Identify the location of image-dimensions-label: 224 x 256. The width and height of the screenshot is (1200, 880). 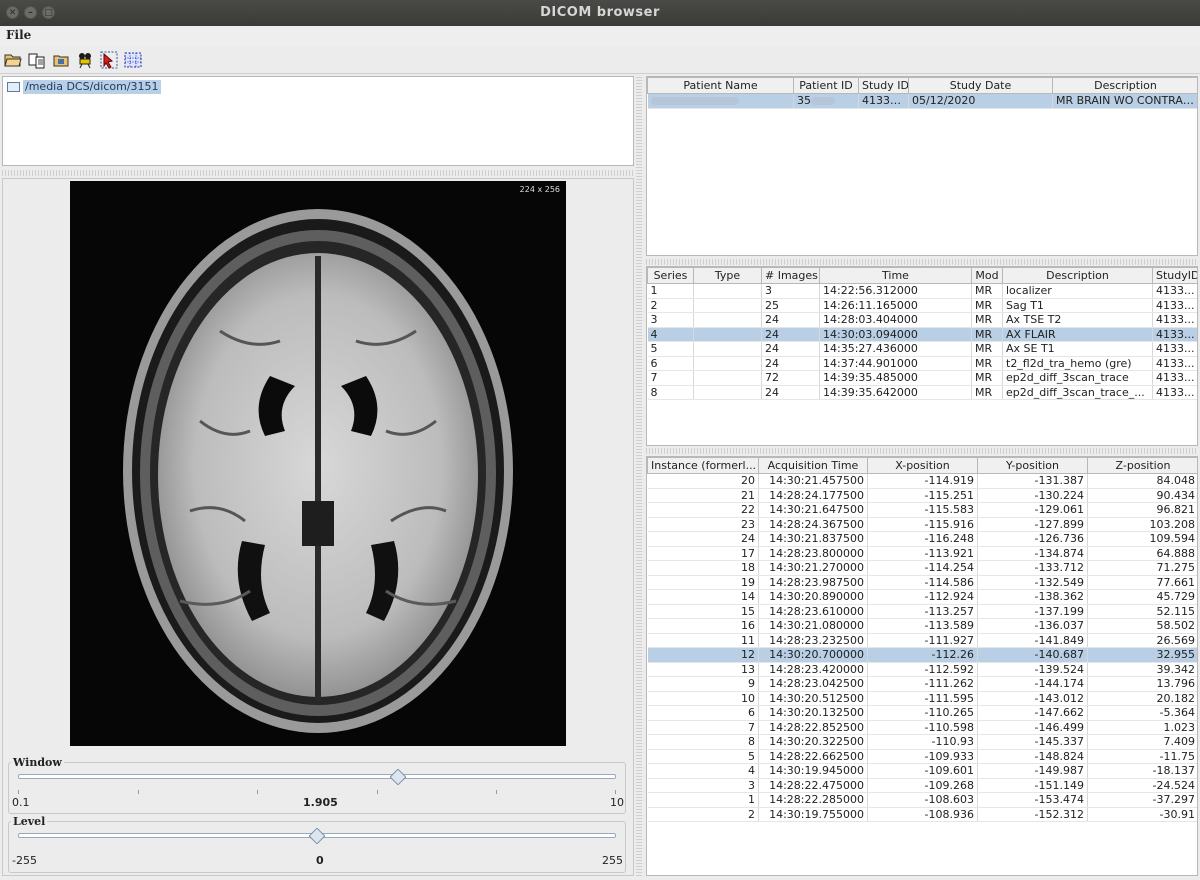
(539, 189).